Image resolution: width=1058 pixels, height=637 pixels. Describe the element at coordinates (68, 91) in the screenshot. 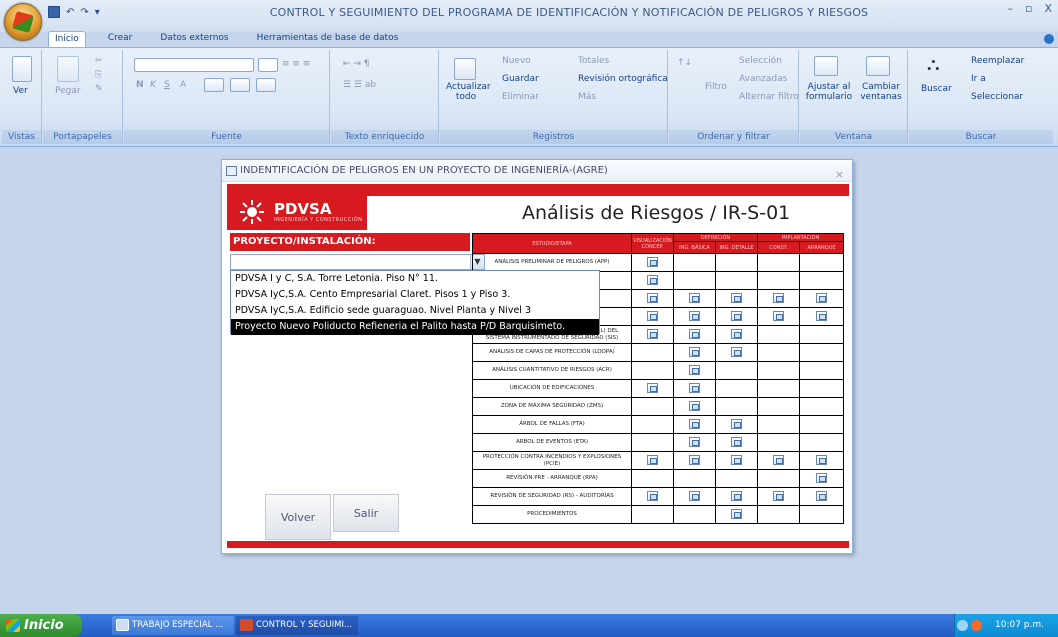

I see `pegar-button: Pegar` at that location.